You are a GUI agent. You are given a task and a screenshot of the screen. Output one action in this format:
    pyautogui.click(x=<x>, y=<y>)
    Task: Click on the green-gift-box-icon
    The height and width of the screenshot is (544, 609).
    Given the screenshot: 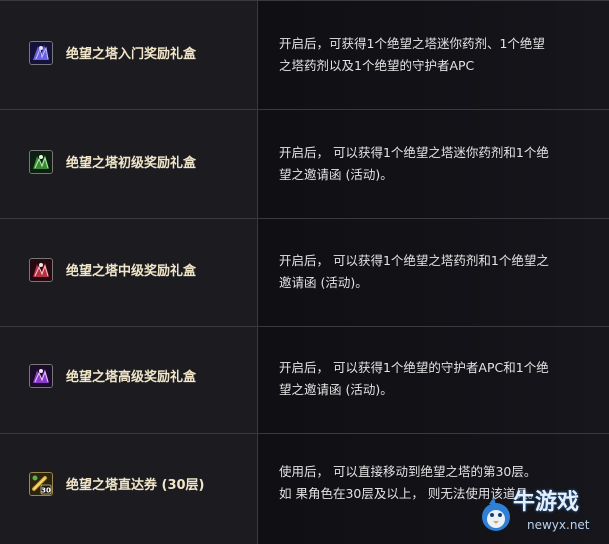 What is the action you would take?
    pyautogui.click(x=41, y=162)
    